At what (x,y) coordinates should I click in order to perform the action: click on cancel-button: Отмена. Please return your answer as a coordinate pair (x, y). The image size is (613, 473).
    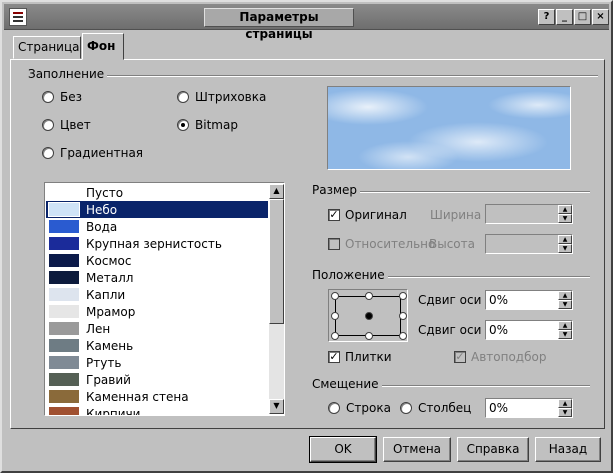
    Looking at the image, I should click on (417, 449).